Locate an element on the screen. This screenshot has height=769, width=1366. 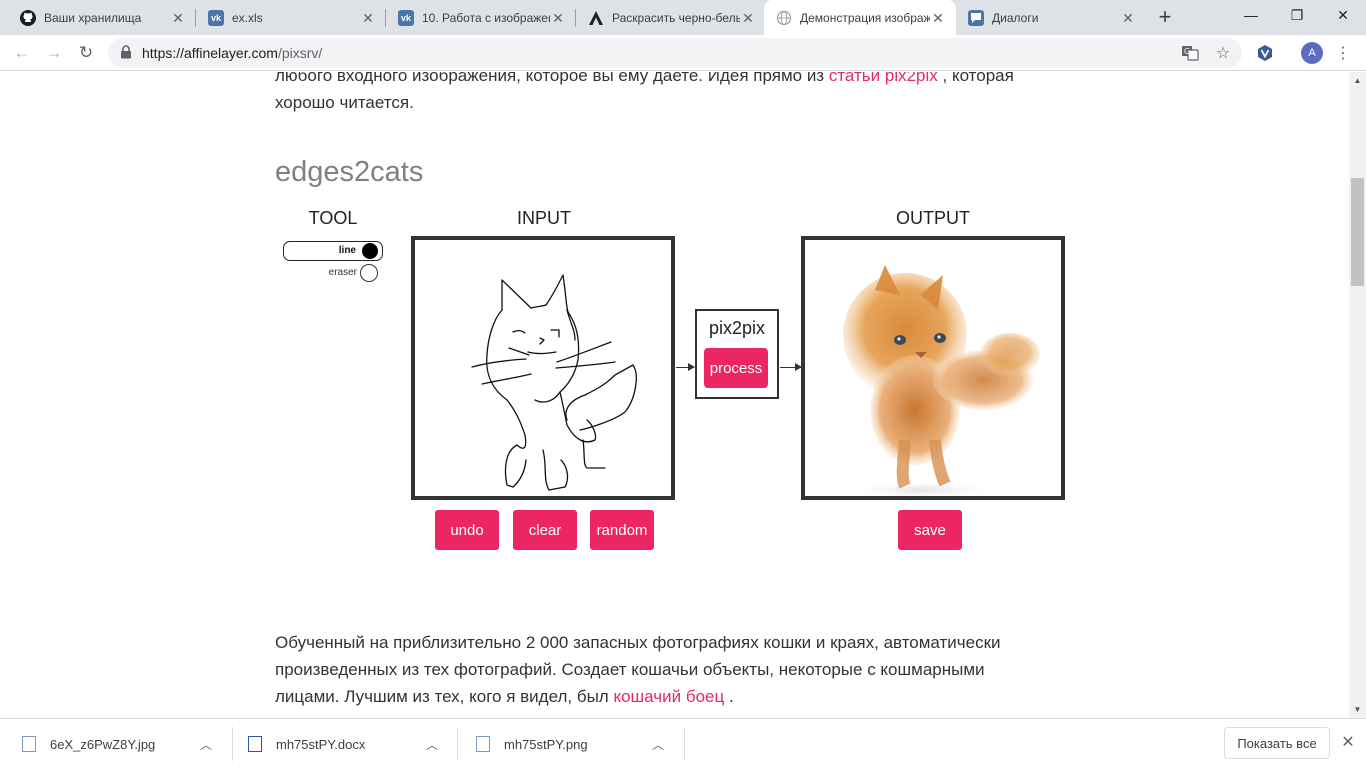
tool-line-label: line is located at coordinates (347, 250).